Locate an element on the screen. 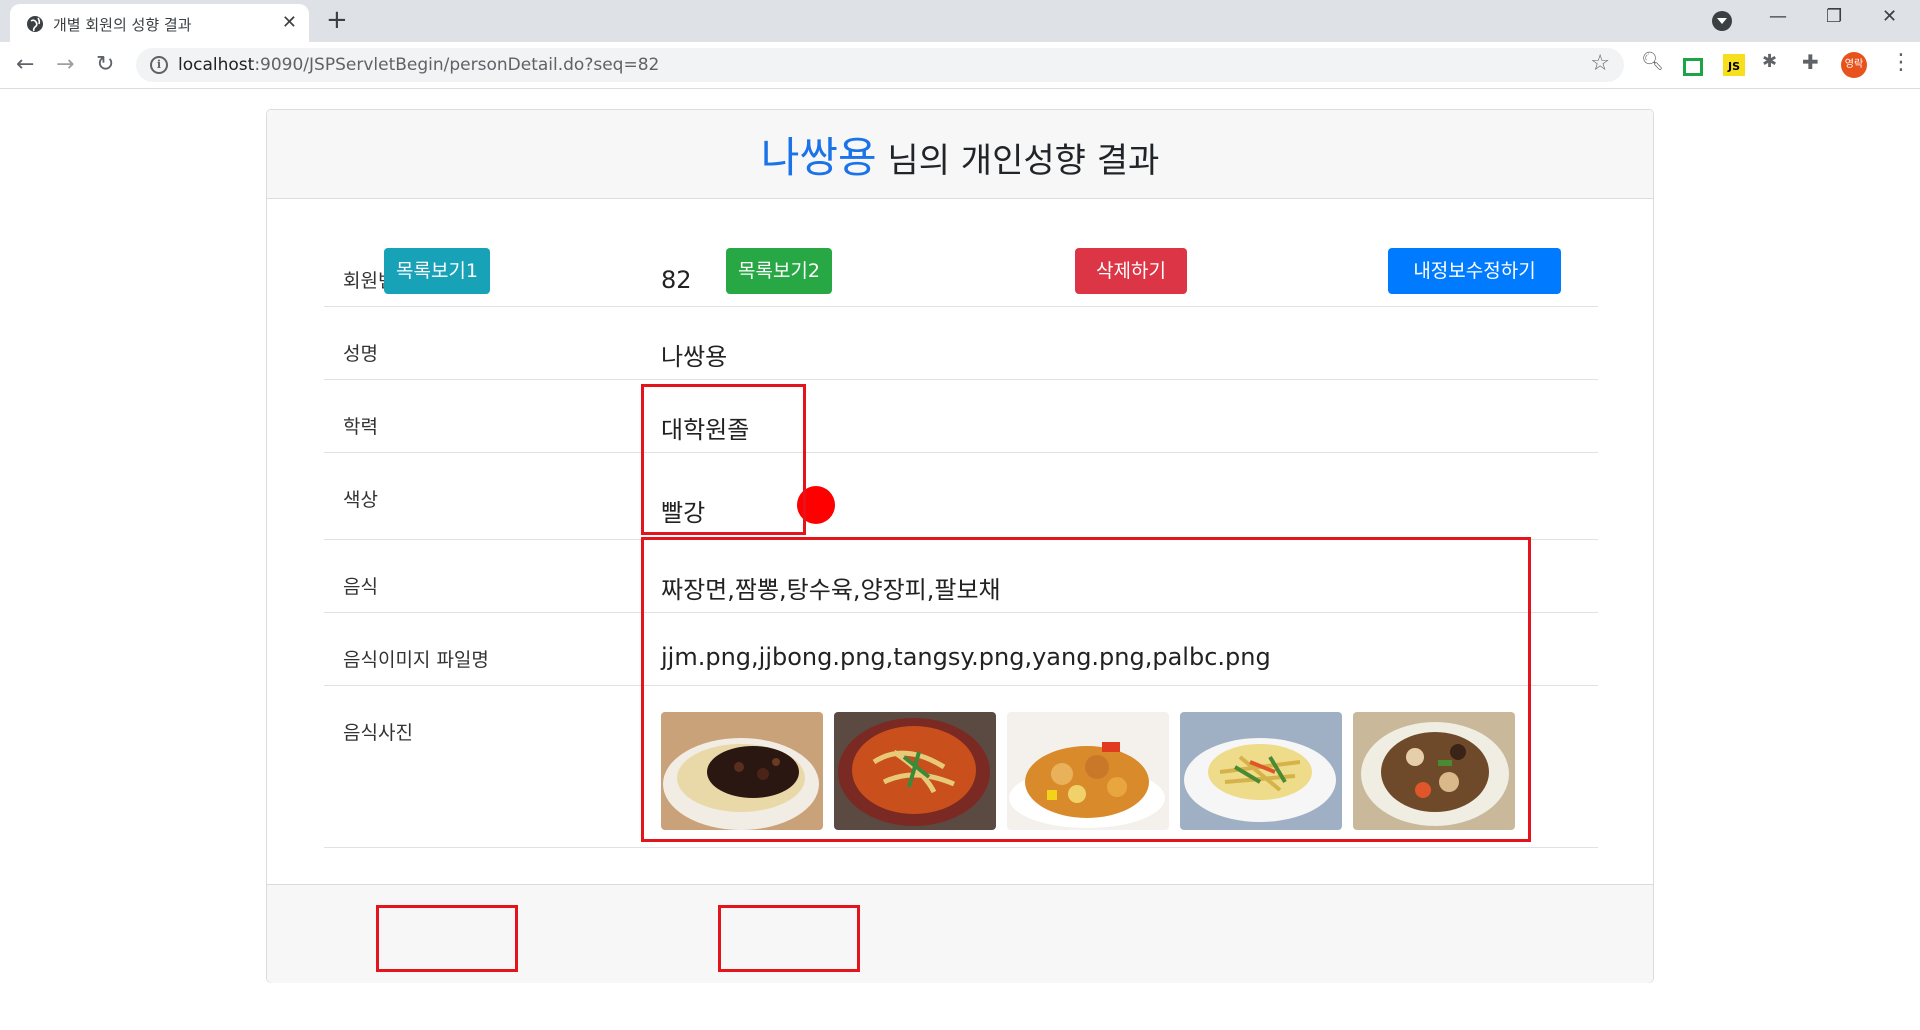 The image size is (1920, 1030). browser-tab: 개별 회원의 성향 결과 ✕ is located at coordinates (159, 23).